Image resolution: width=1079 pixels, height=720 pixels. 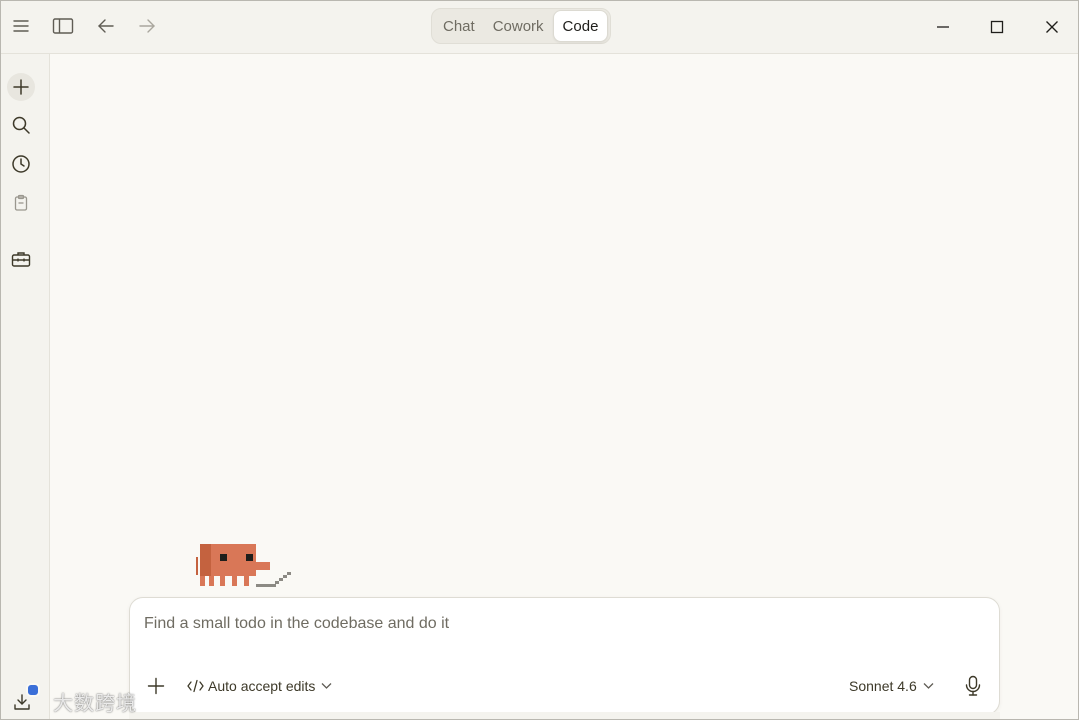 I want to click on composer-footer, so click(x=564, y=715).